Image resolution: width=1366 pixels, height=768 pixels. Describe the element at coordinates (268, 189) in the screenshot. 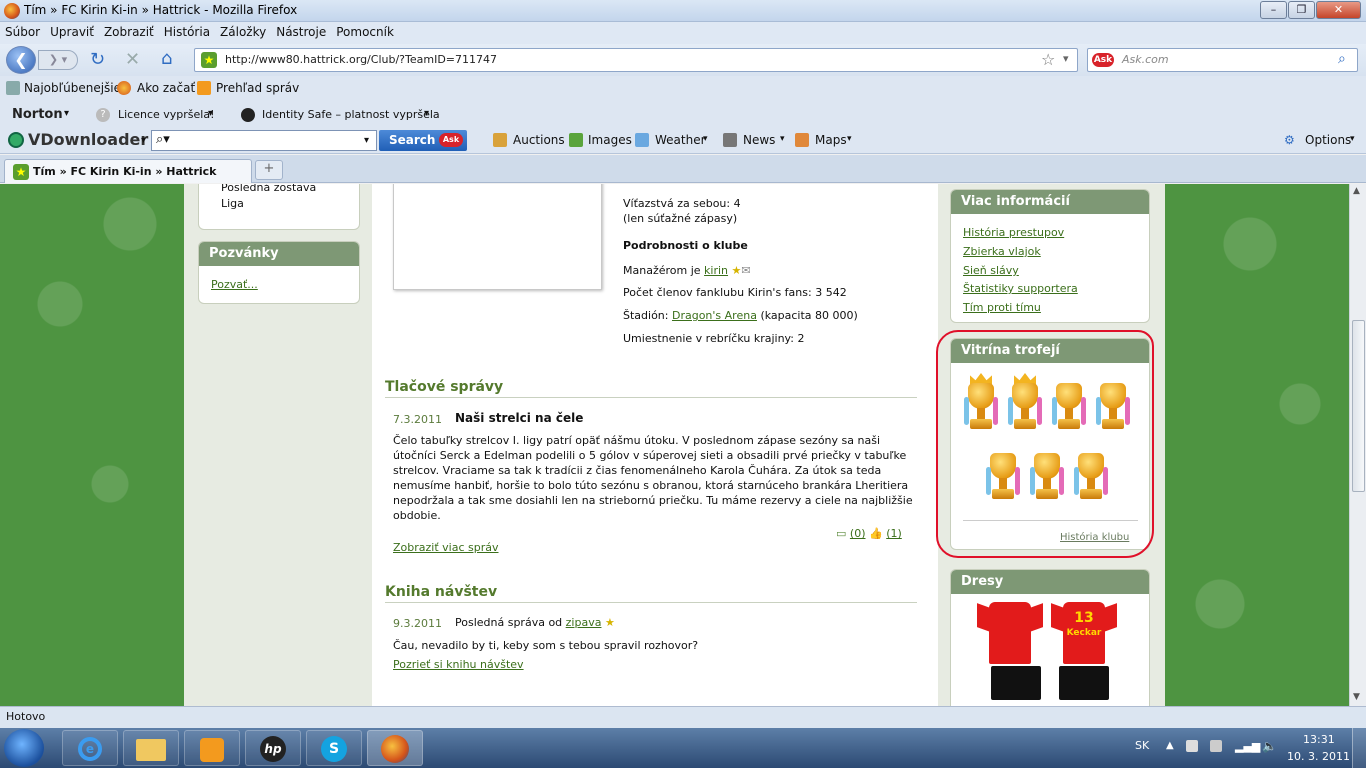

I see `last-lineup-link: Posledná zostava` at that location.